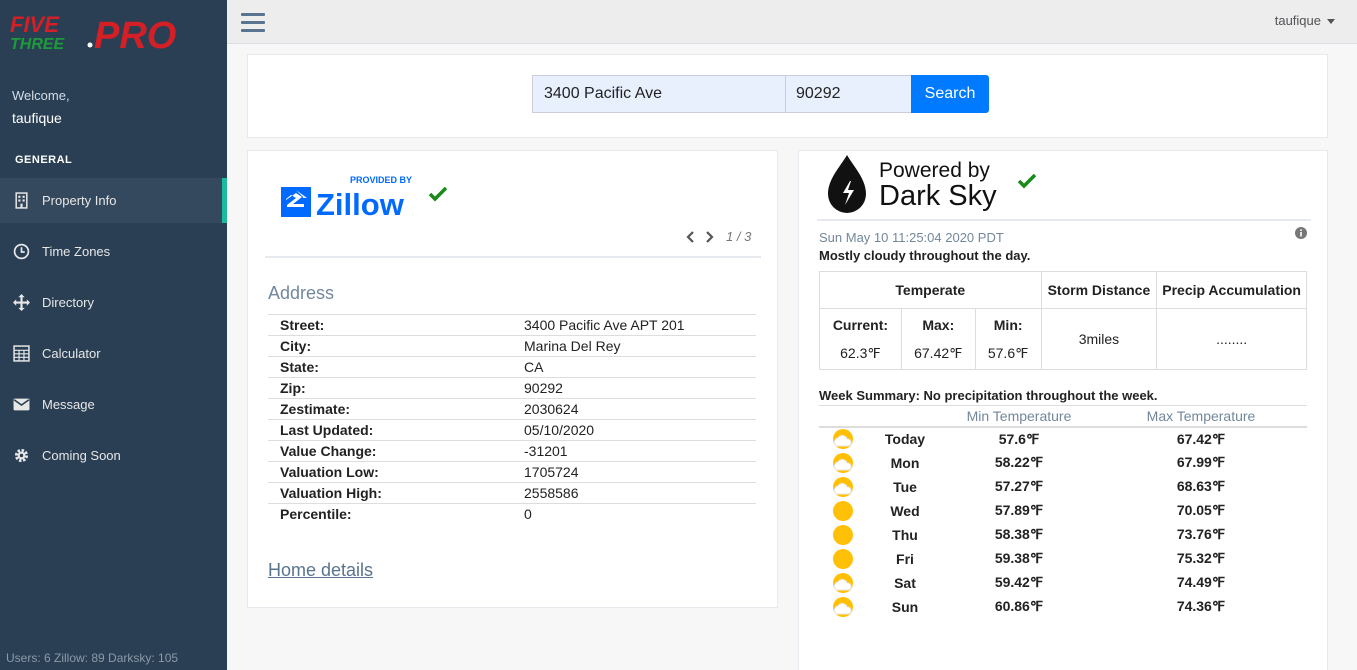  I want to click on address-row: State: CA, so click(512, 367).